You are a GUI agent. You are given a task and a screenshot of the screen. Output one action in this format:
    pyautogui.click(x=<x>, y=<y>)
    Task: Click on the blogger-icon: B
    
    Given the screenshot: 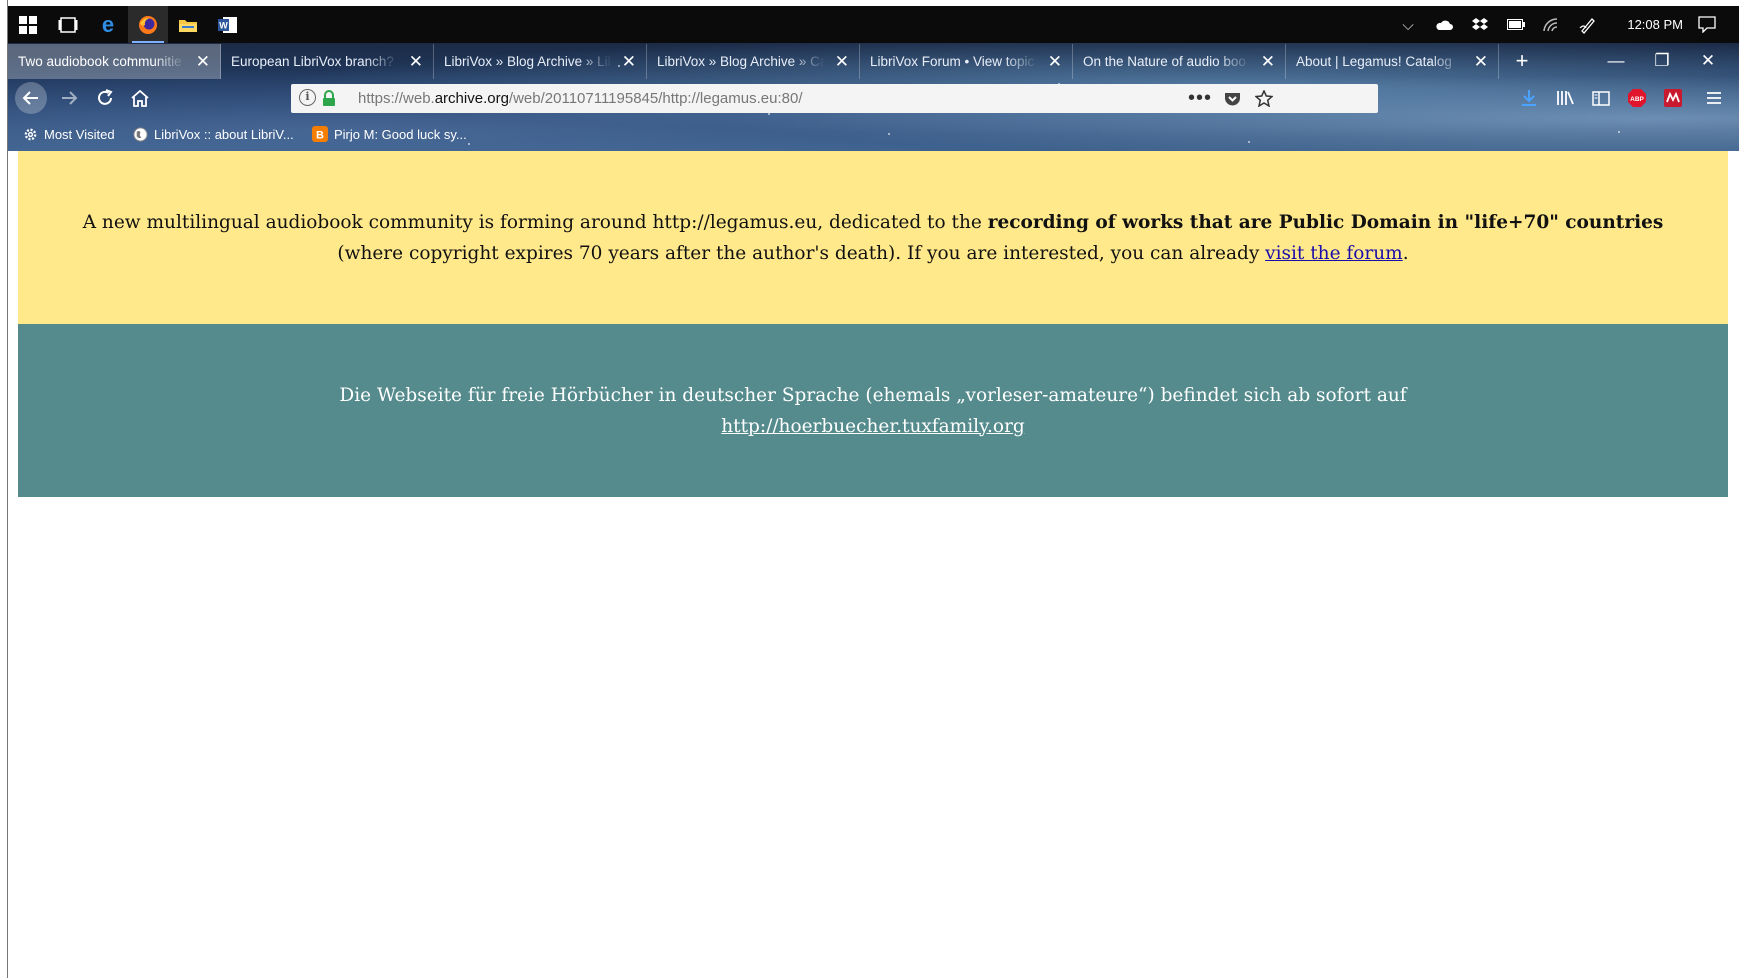 What is the action you would take?
    pyautogui.click(x=320, y=134)
    